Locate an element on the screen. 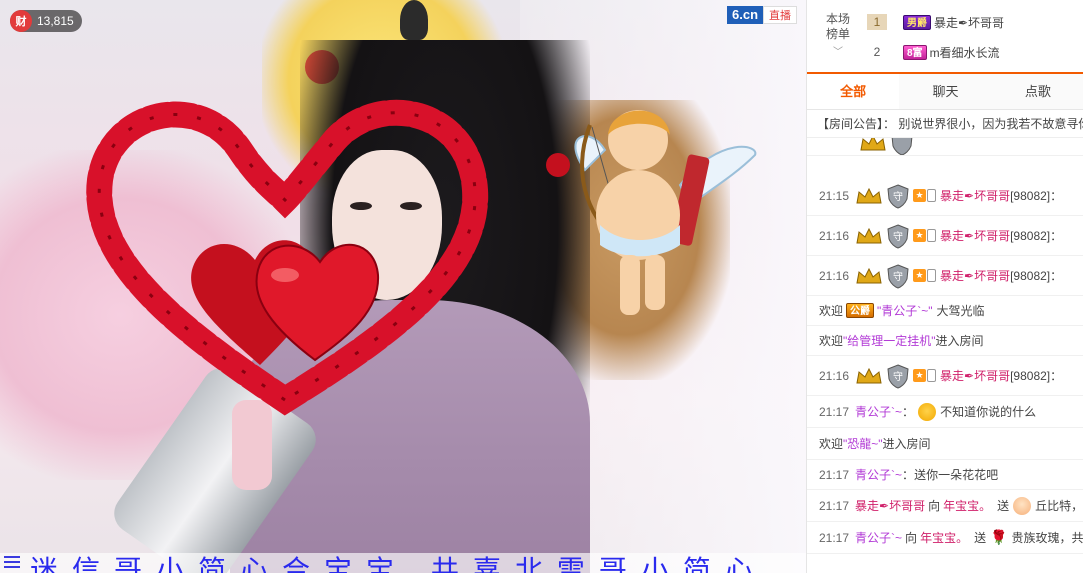 This screenshot has width=1083, height=573. notice-prefix: 【房间公告】： is located at coordinates (856, 124).